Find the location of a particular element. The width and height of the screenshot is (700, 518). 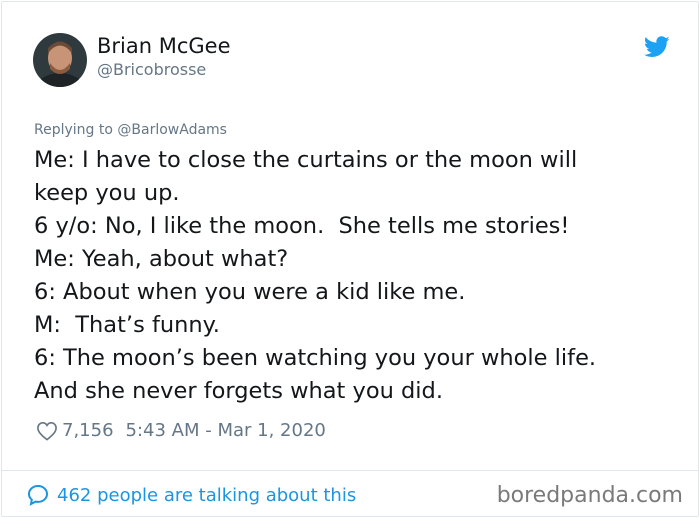

avatar is located at coordinates (60, 60).